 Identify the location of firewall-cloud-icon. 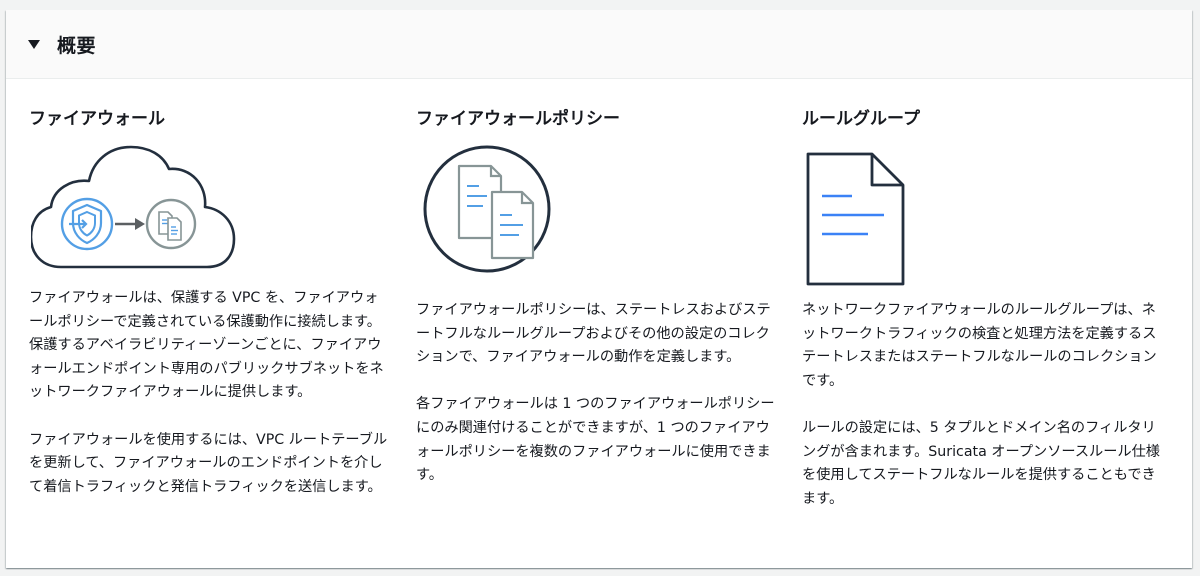
(134, 207).